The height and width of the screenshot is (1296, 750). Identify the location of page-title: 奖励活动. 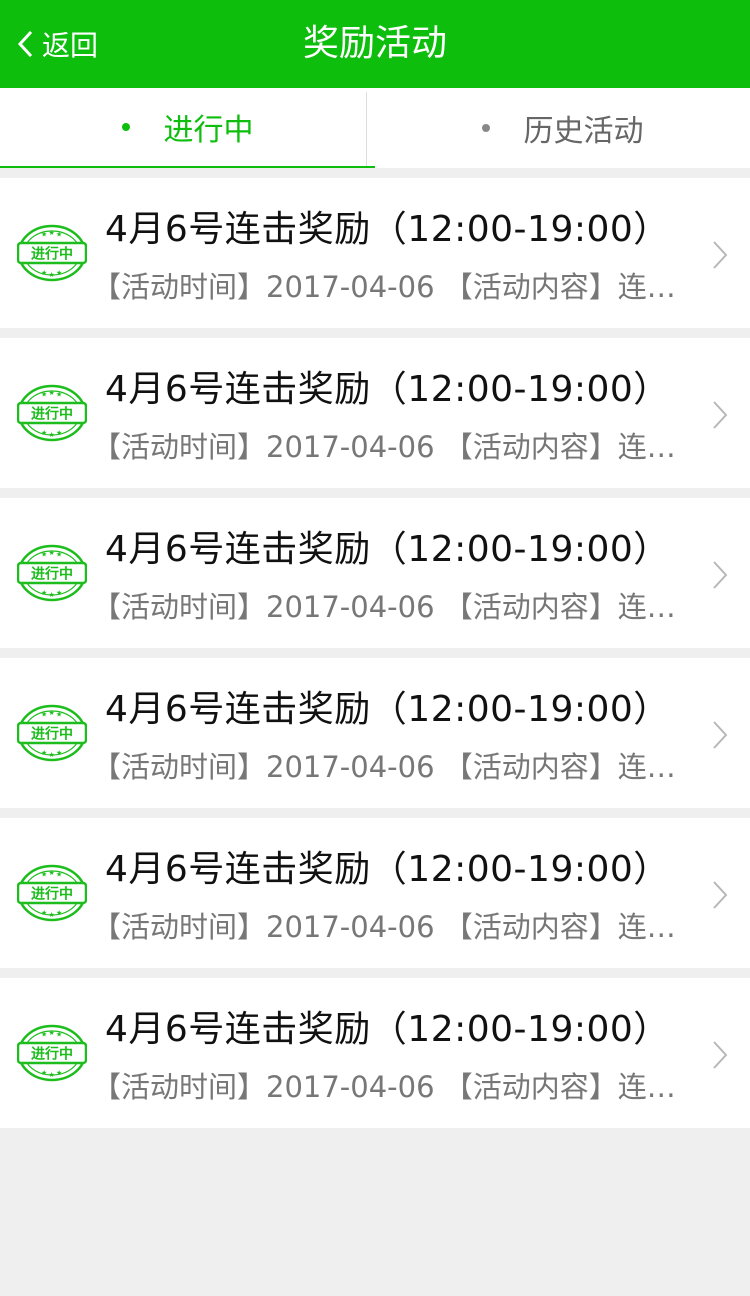
(374, 43).